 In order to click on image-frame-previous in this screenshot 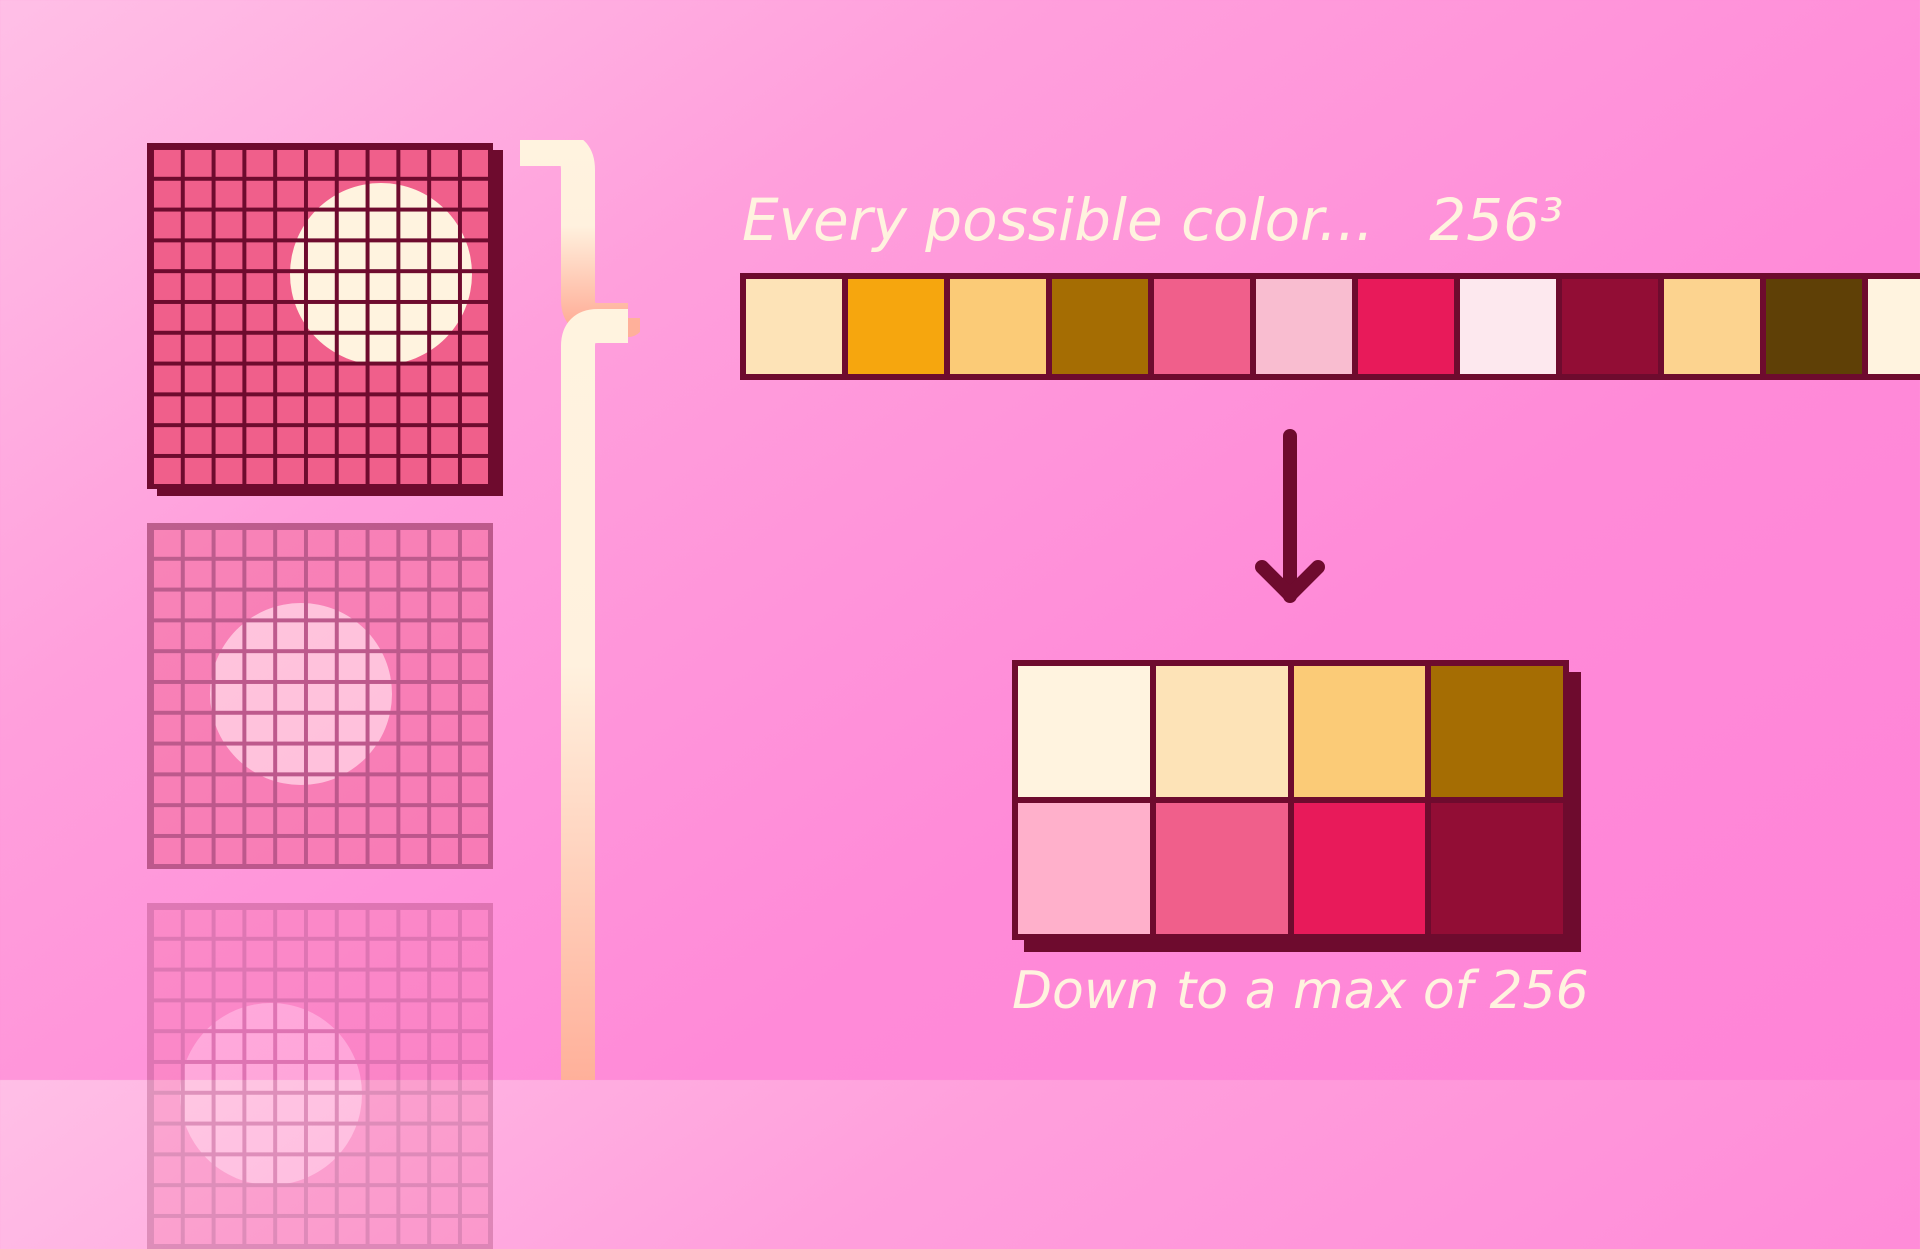, I will do `click(320, 696)`.